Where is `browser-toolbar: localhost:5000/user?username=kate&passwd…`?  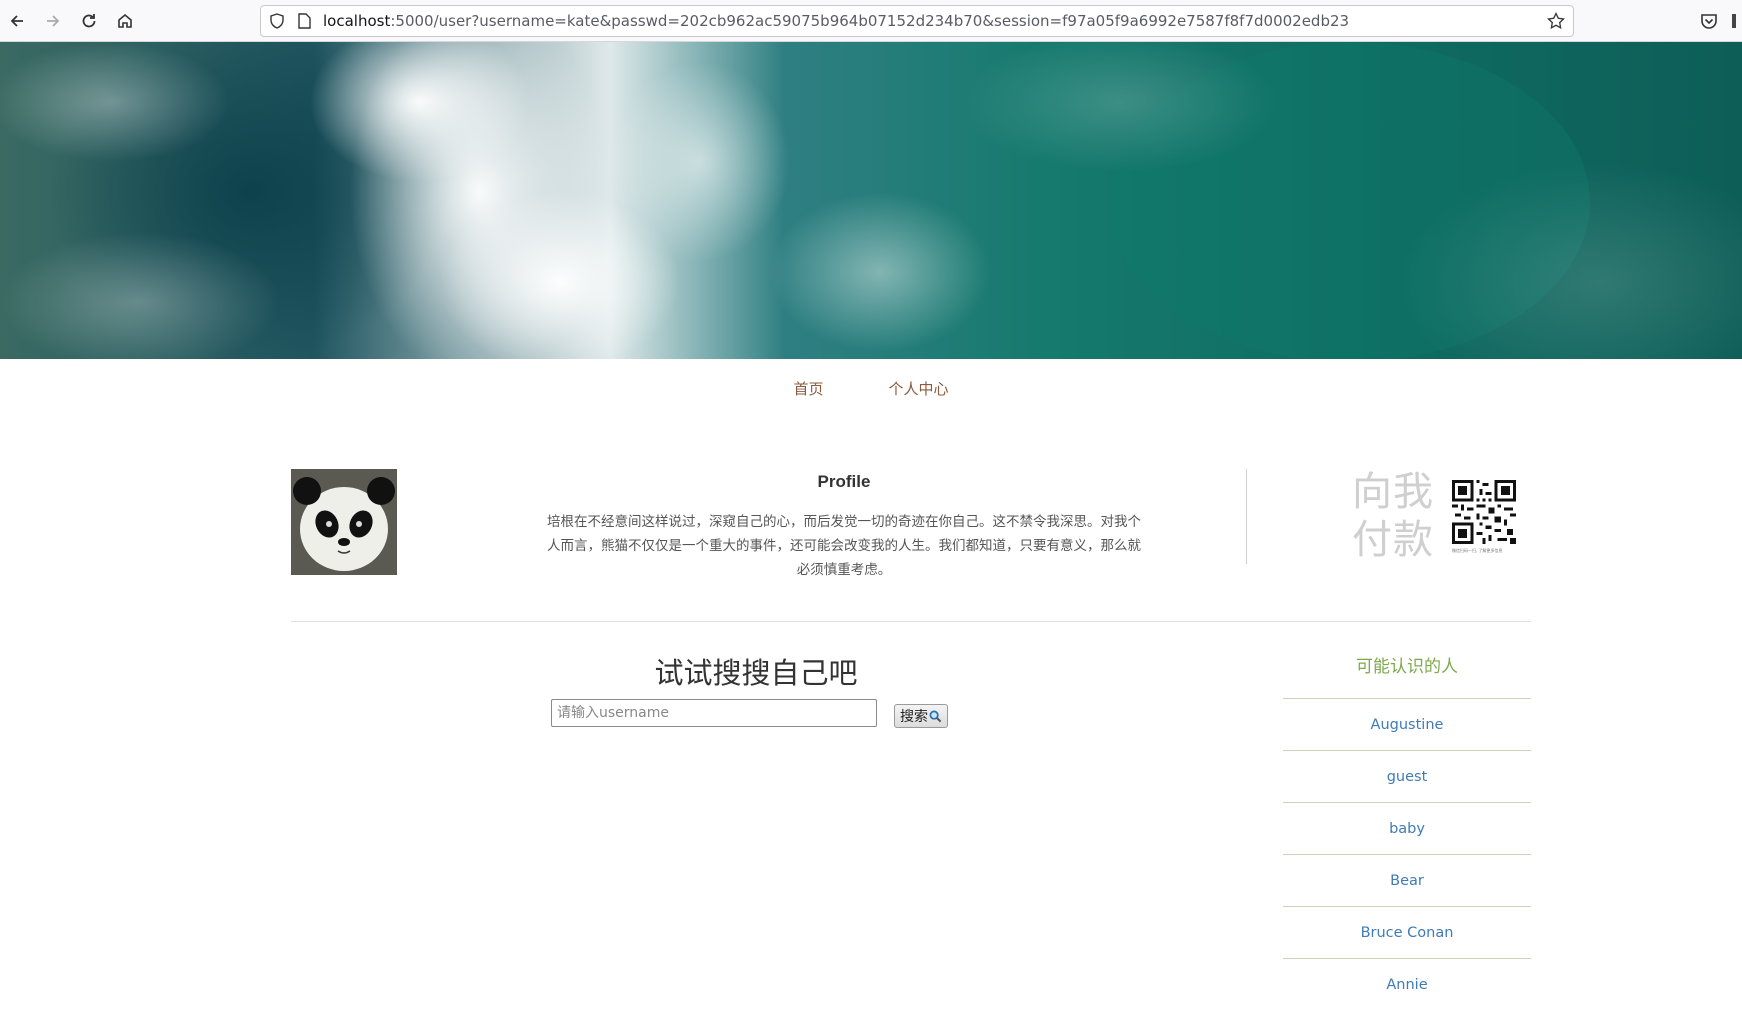 browser-toolbar: localhost:5000/user?username=kate&passwd… is located at coordinates (871, 21).